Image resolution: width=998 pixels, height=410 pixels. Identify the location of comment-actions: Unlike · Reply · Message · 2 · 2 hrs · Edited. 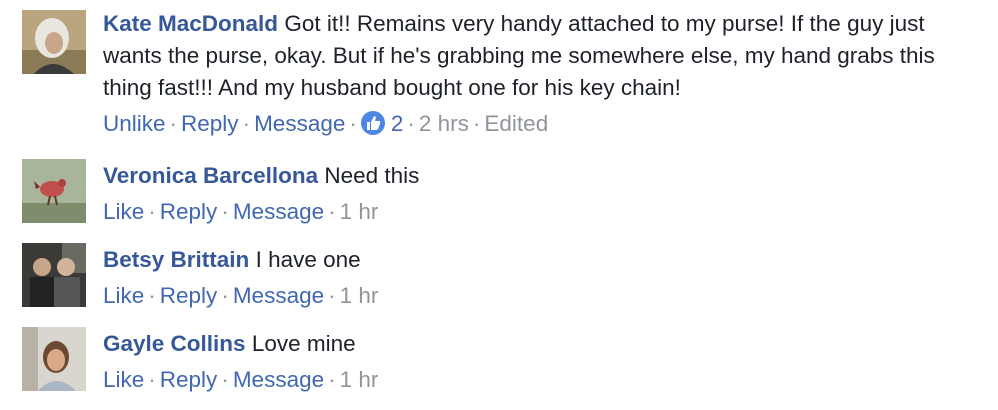
(543, 124).